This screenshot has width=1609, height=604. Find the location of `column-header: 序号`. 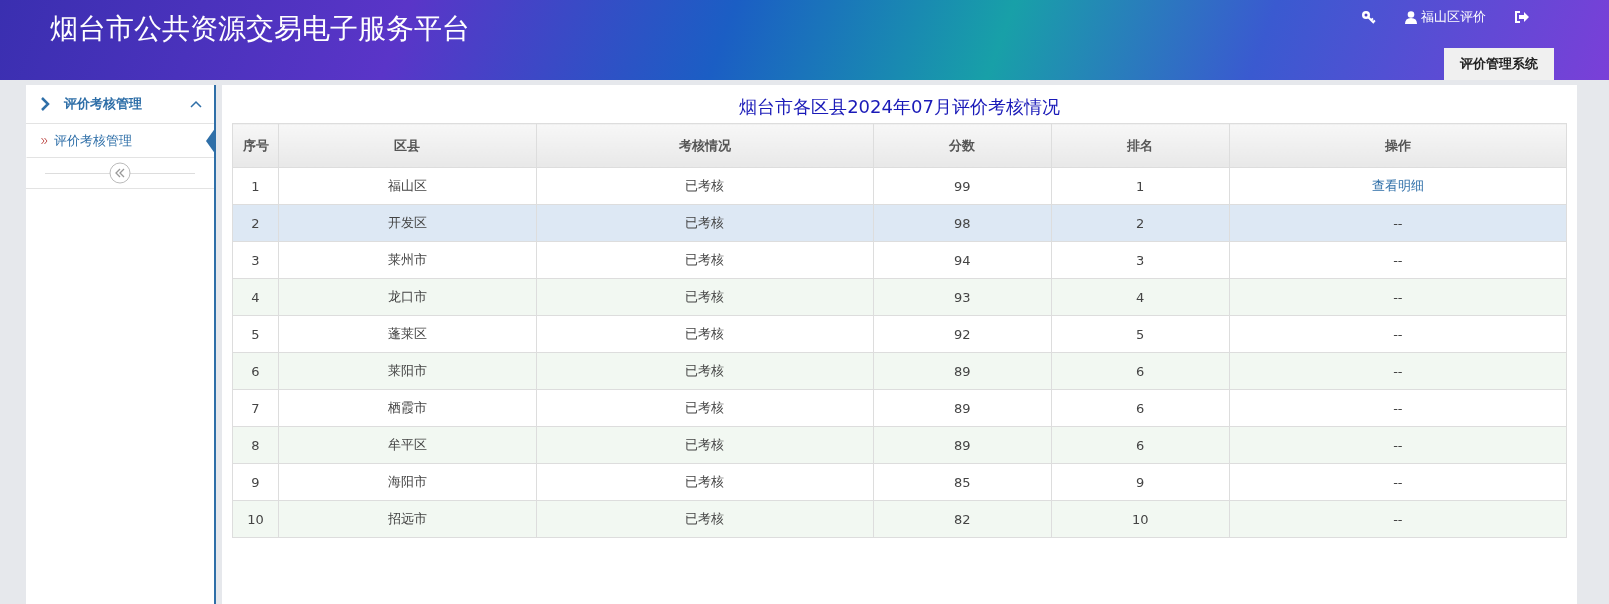

column-header: 序号 is located at coordinates (255, 145).